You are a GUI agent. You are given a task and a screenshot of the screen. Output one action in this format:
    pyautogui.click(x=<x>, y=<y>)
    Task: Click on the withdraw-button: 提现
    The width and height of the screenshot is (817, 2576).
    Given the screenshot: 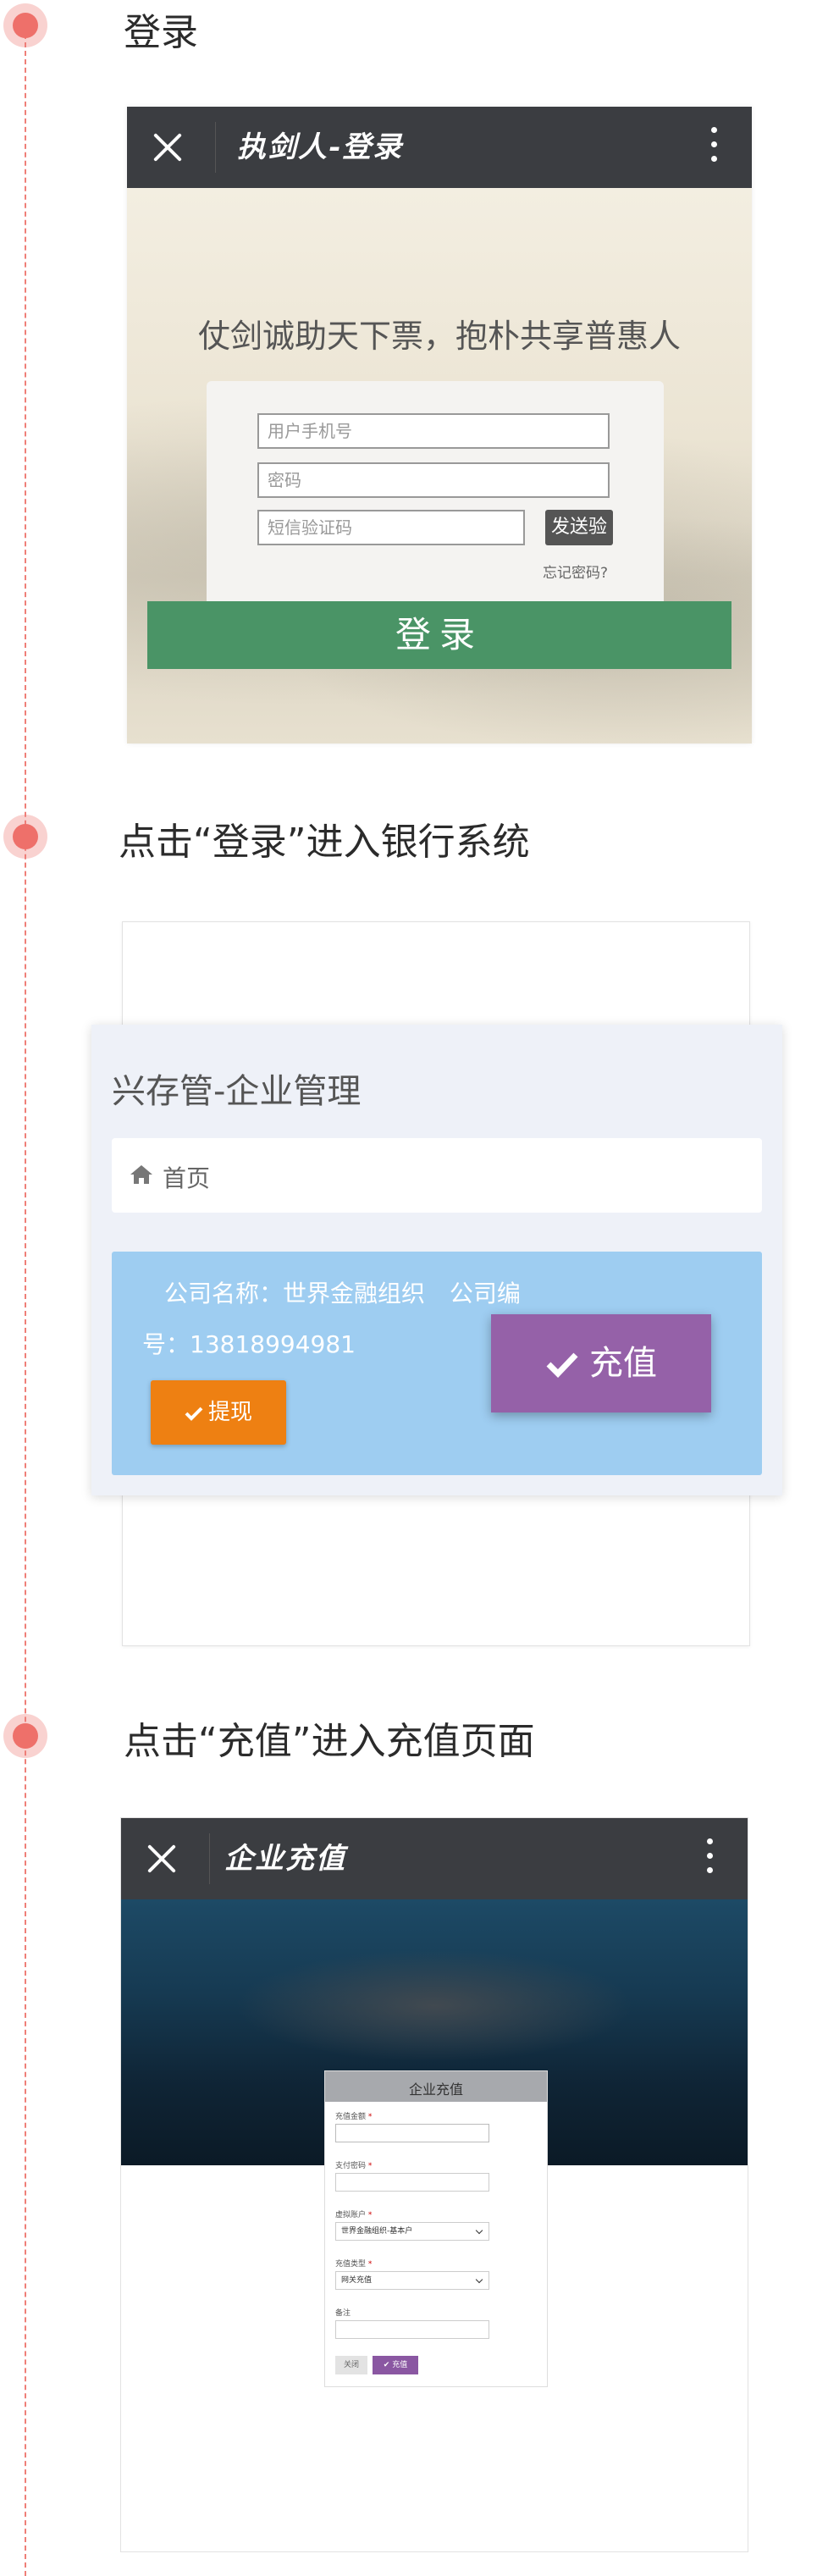 What is the action you would take?
    pyautogui.click(x=219, y=1412)
    